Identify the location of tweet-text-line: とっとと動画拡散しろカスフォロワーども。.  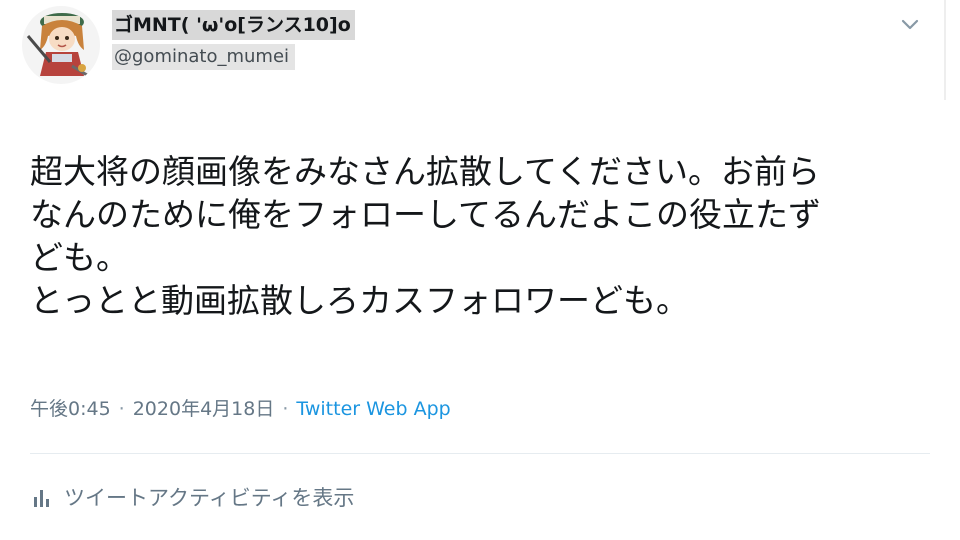
(360, 300).